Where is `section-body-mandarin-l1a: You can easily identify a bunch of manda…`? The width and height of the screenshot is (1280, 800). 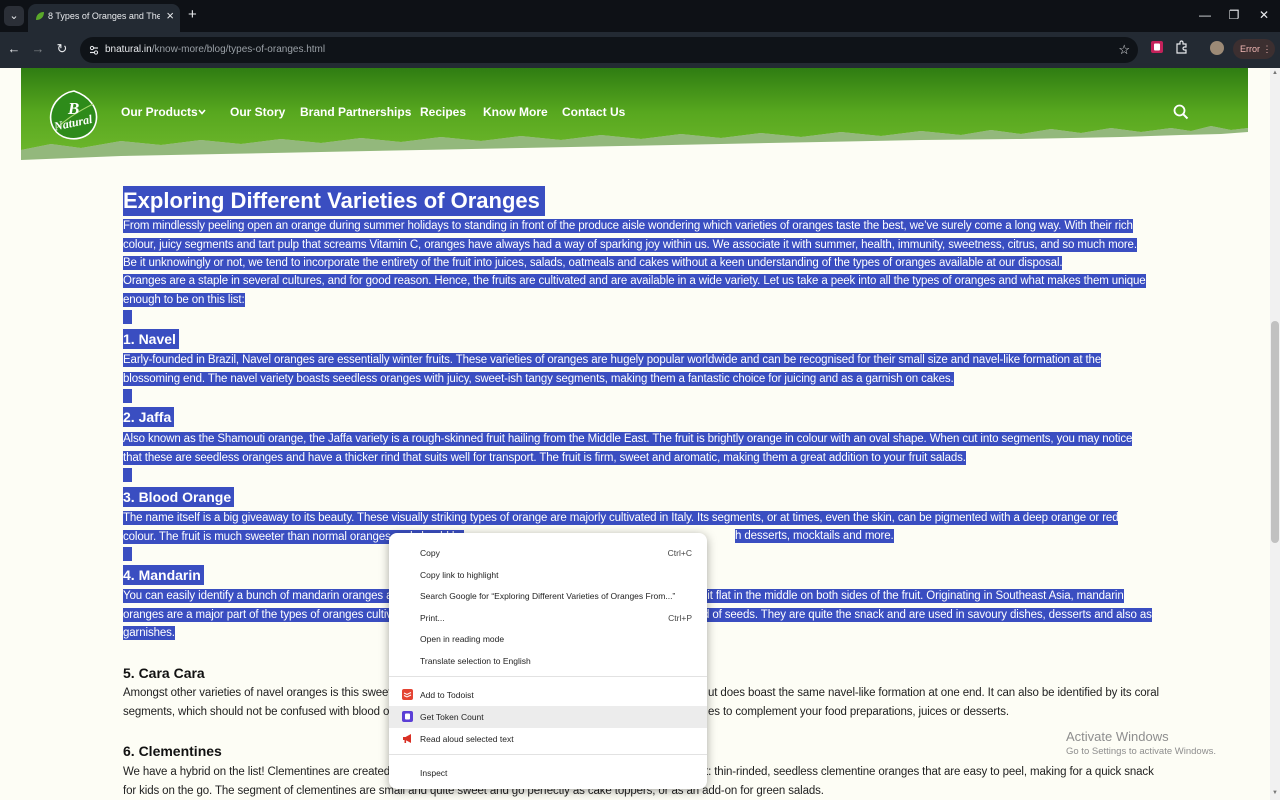
section-body-mandarin-l1a: You can easily identify a bunch of manda… is located at coordinates (262, 596).